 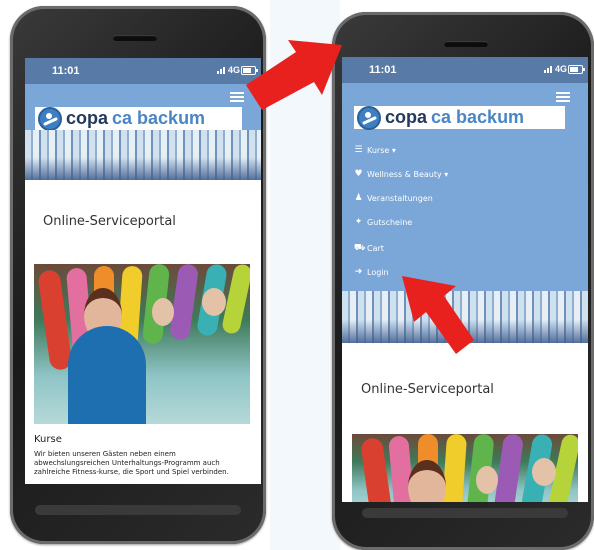 I want to click on puzzle-icon: ✦, so click(x=358, y=222).